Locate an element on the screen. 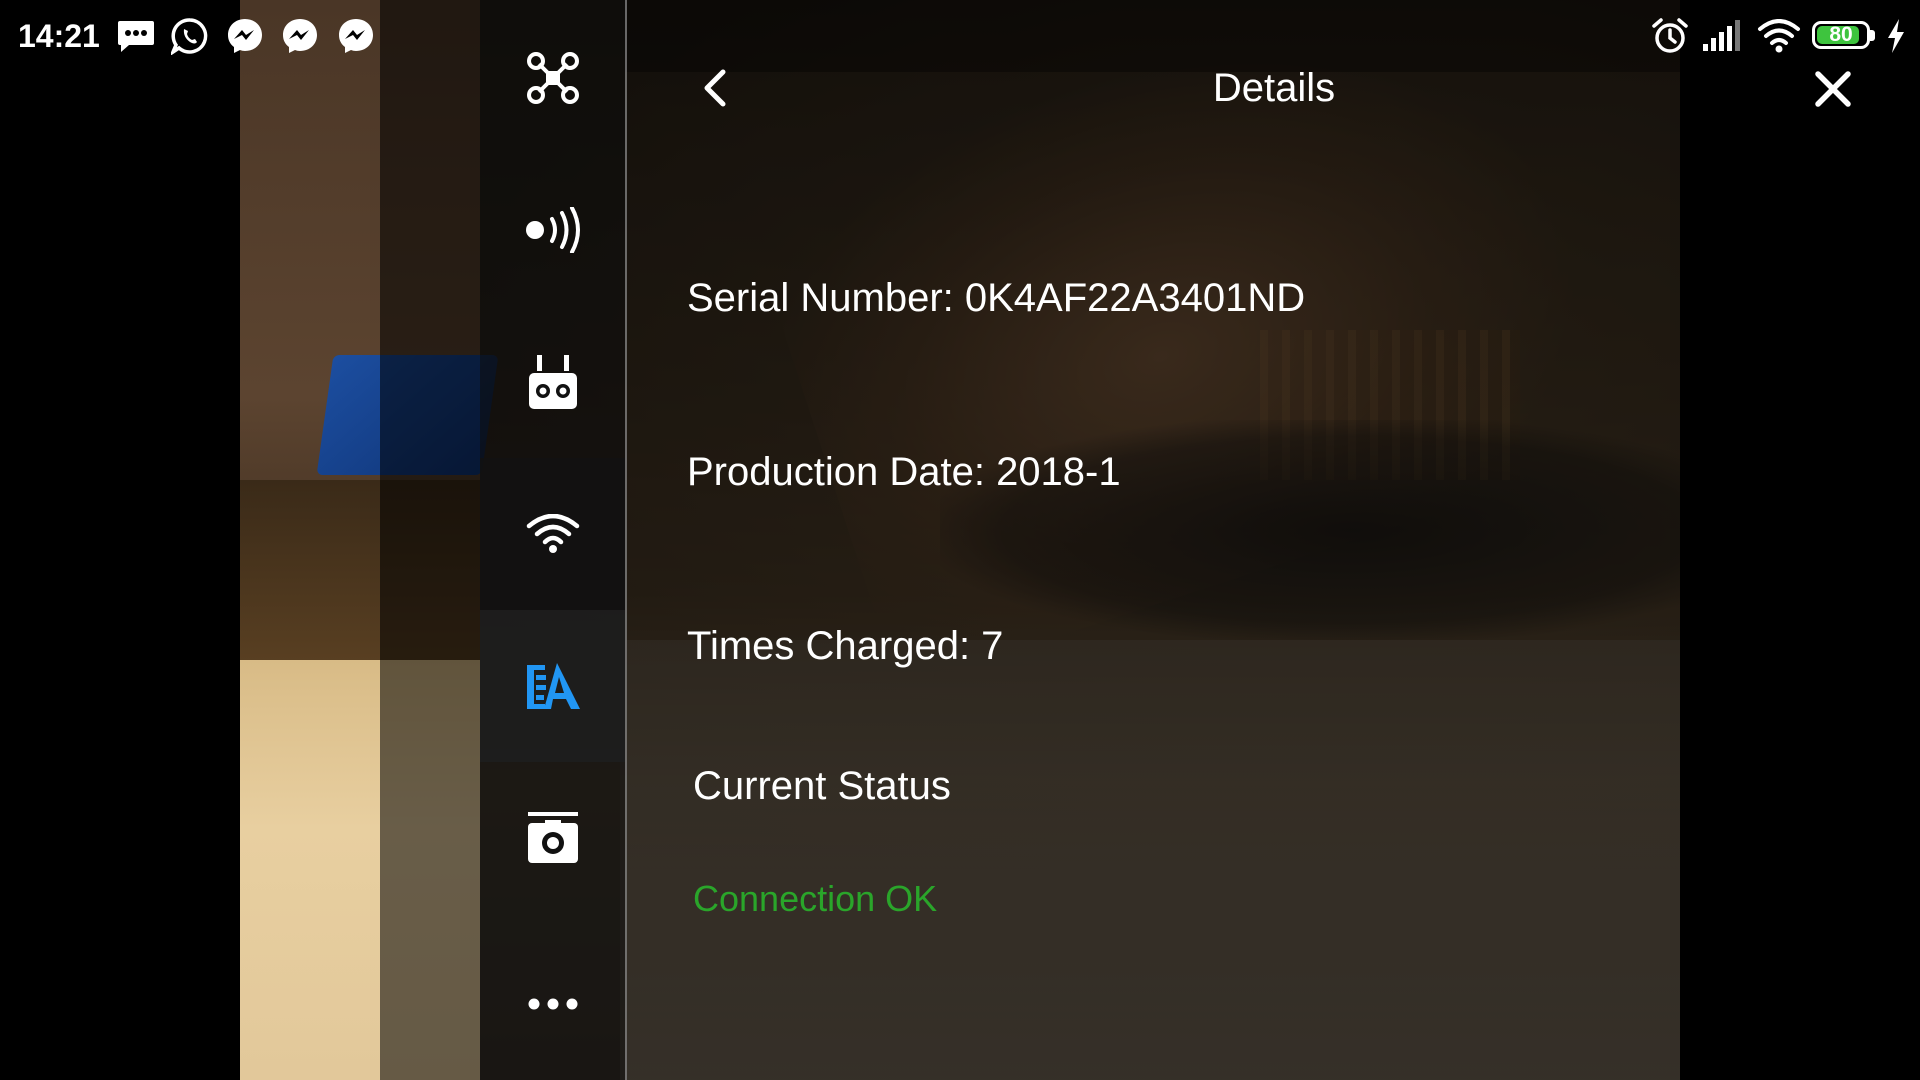 This screenshot has height=1080, width=1920. close-icon is located at coordinates (1833, 89).